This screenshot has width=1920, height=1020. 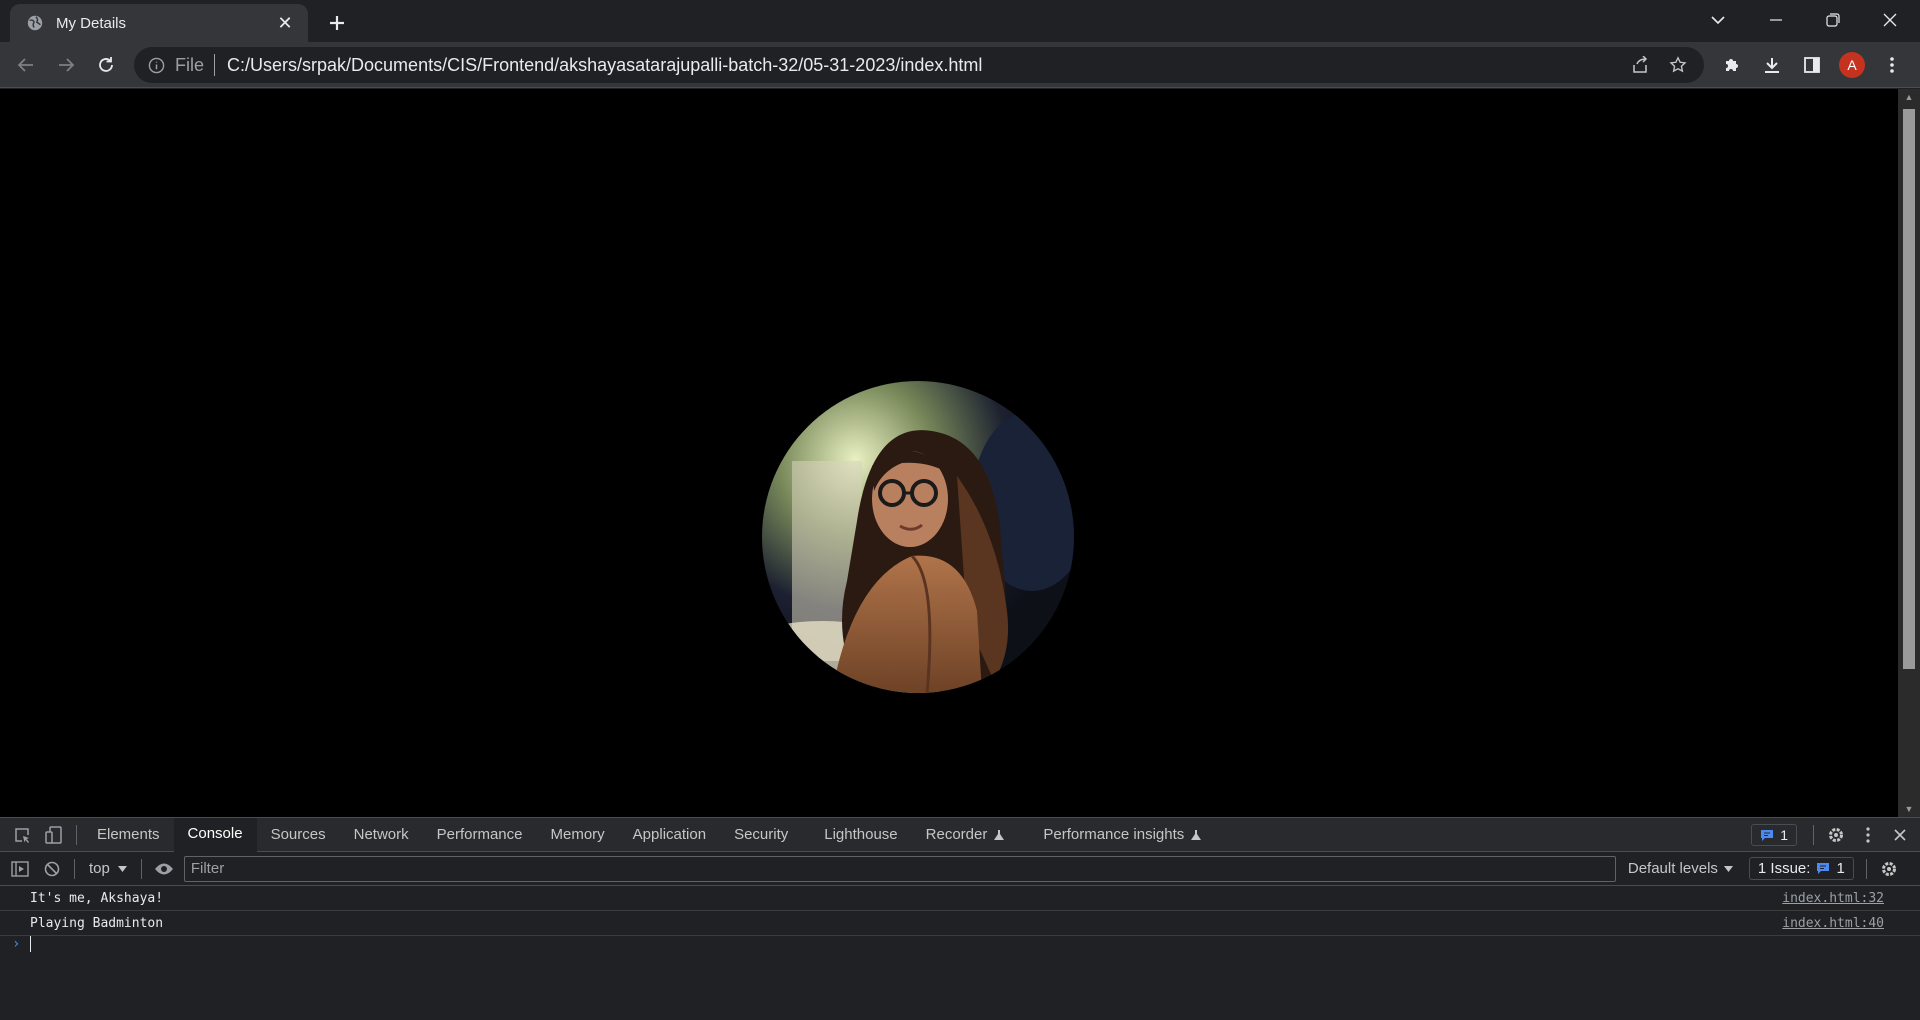 What do you see at coordinates (1909, 97) in the screenshot?
I see `scroll-up-icon: ▲` at bounding box center [1909, 97].